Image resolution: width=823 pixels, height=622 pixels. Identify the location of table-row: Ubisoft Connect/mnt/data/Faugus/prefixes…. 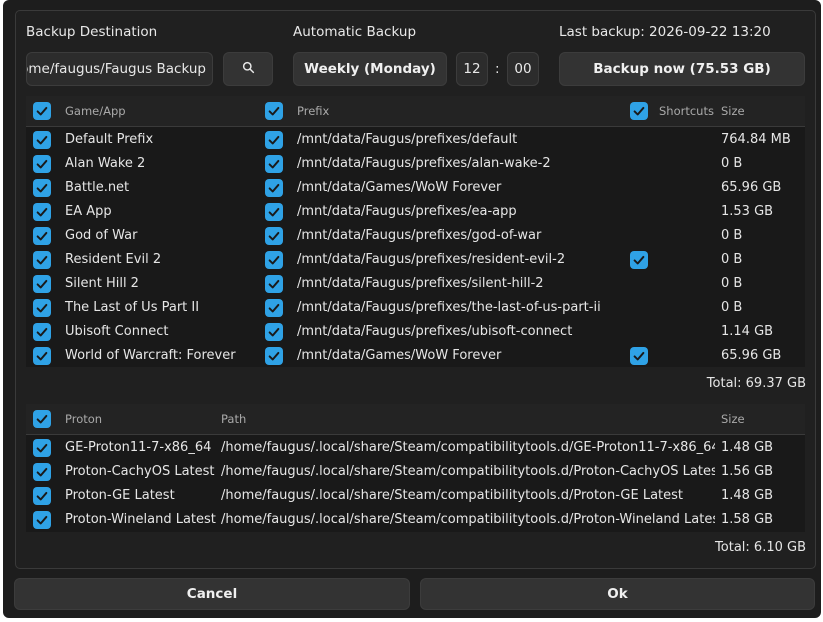
(415, 332).